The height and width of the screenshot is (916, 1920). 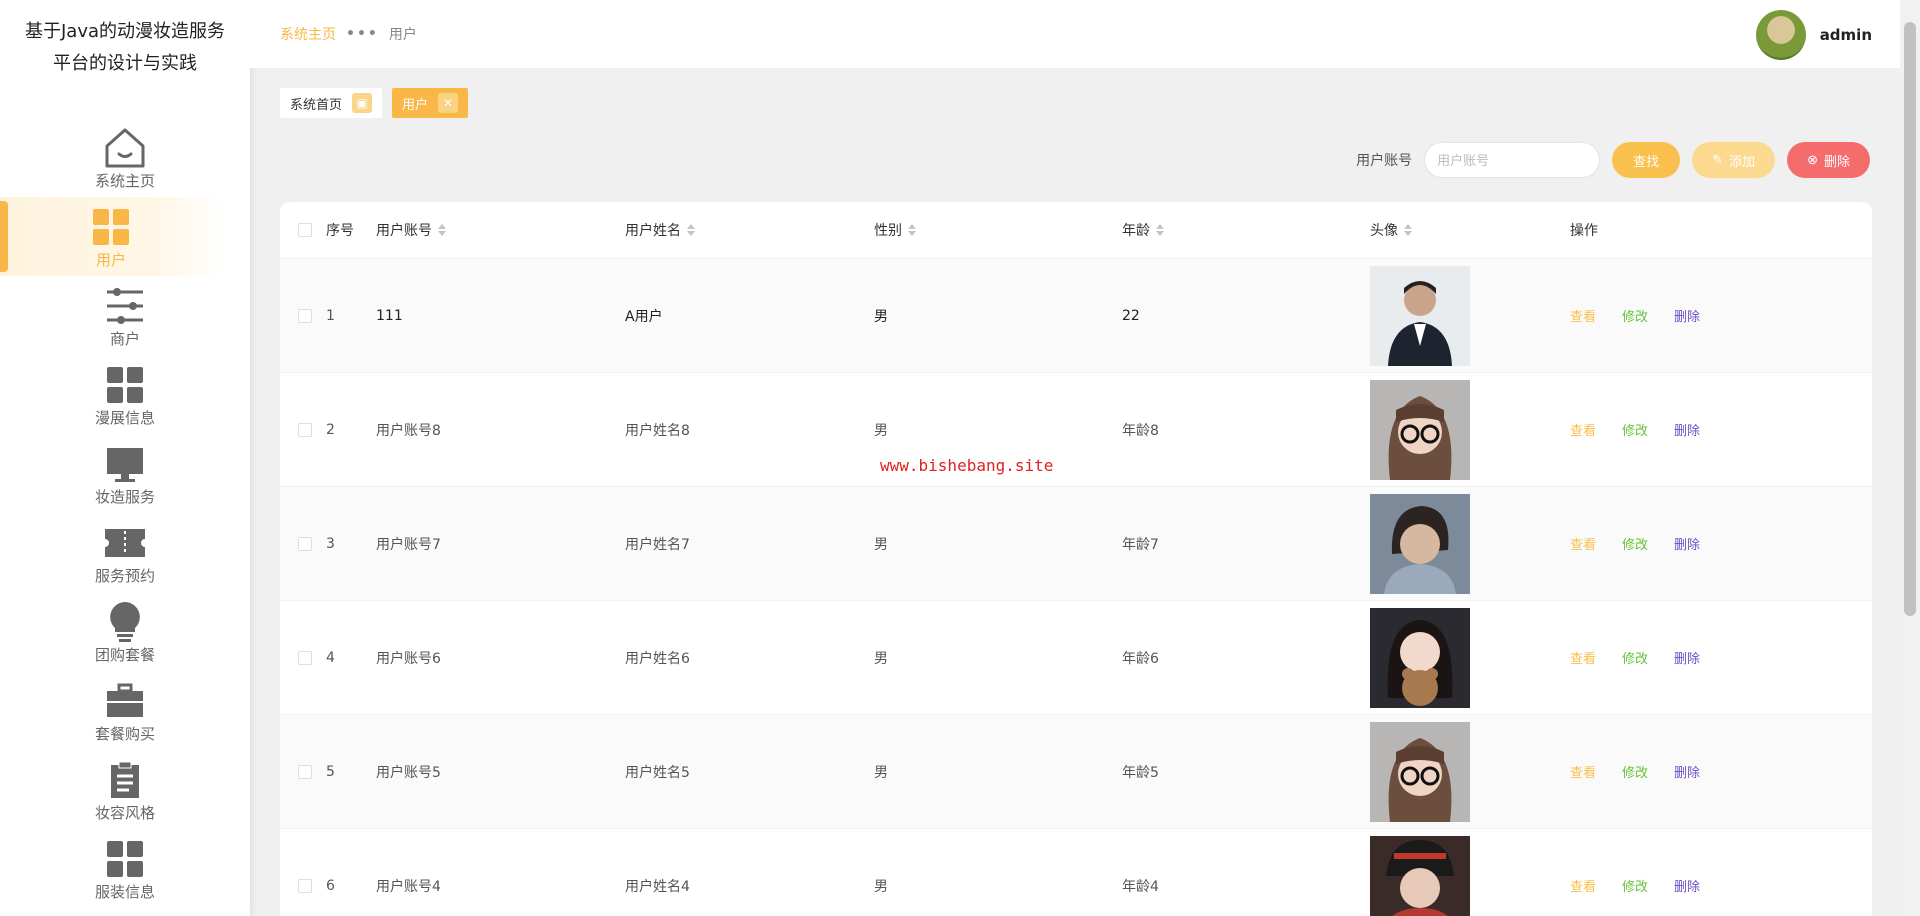 I want to click on header-name-label: 用户姓名, so click(x=653, y=231).